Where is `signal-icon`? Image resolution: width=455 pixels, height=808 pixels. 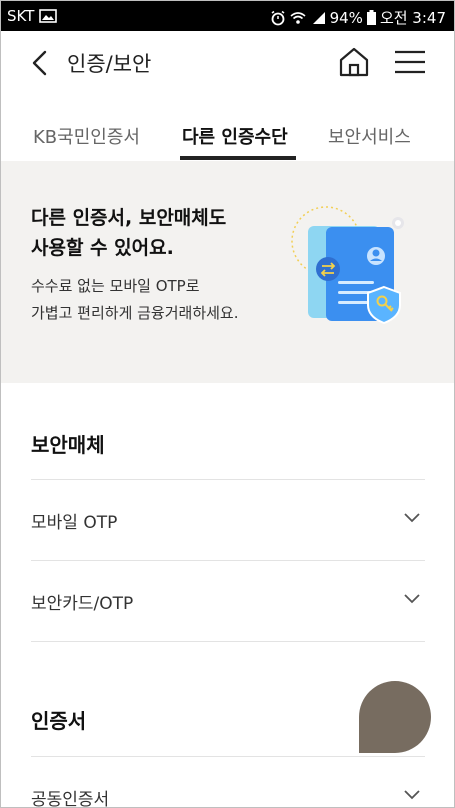
signal-icon is located at coordinates (318, 17).